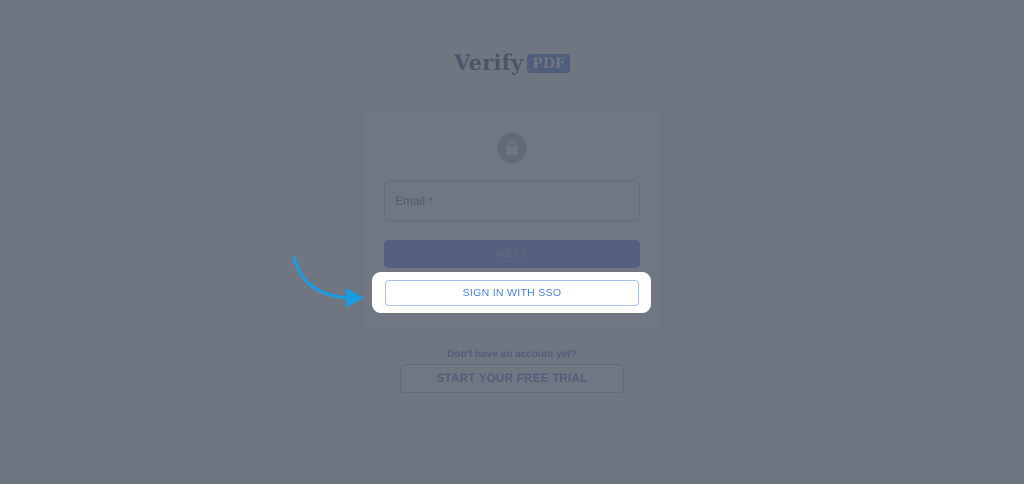 The height and width of the screenshot is (484, 1024). What do you see at coordinates (512, 148) in the screenshot?
I see `lock-icon` at bounding box center [512, 148].